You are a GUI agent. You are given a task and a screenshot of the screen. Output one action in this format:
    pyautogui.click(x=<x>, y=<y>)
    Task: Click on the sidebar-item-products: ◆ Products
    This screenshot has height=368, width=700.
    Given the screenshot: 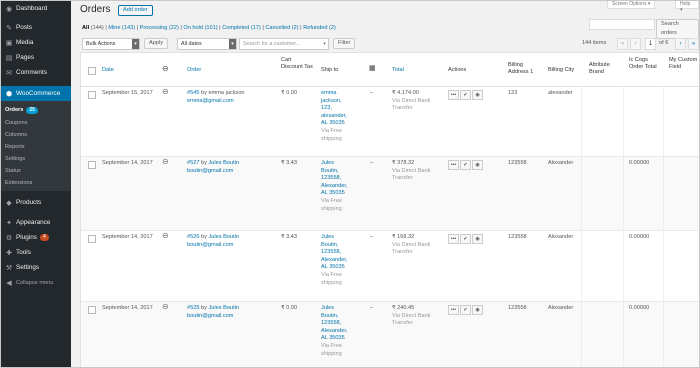 What is the action you would take?
    pyautogui.click(x=36, y=202)
    